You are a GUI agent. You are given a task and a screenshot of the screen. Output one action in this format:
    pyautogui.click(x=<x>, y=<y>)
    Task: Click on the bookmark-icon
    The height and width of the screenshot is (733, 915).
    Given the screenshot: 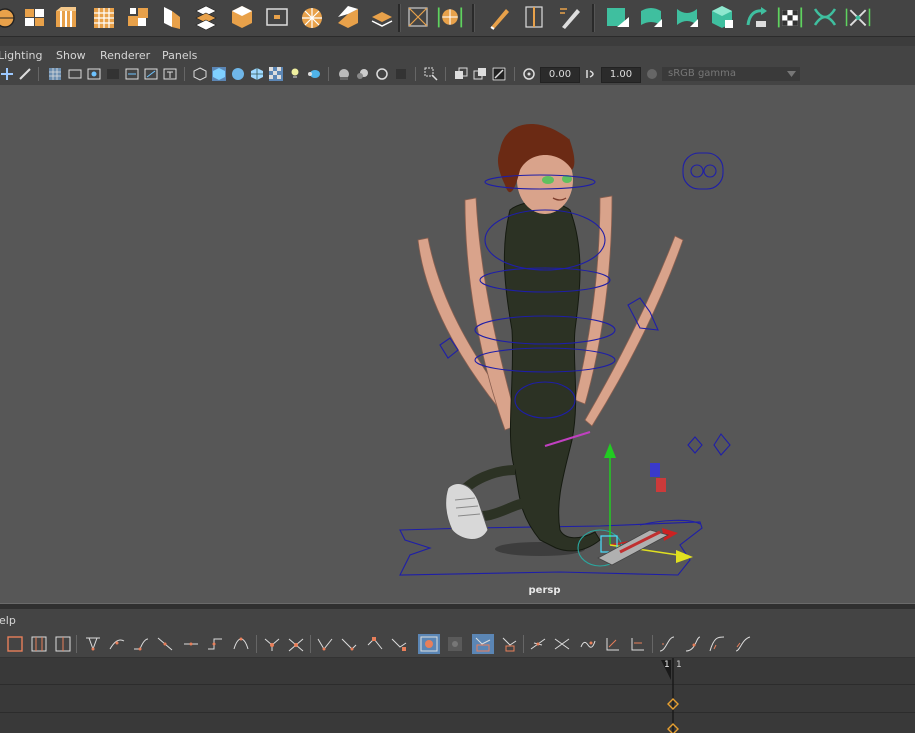 What is the action you would take?
    pyautogui.click(x=25, y=74)
    